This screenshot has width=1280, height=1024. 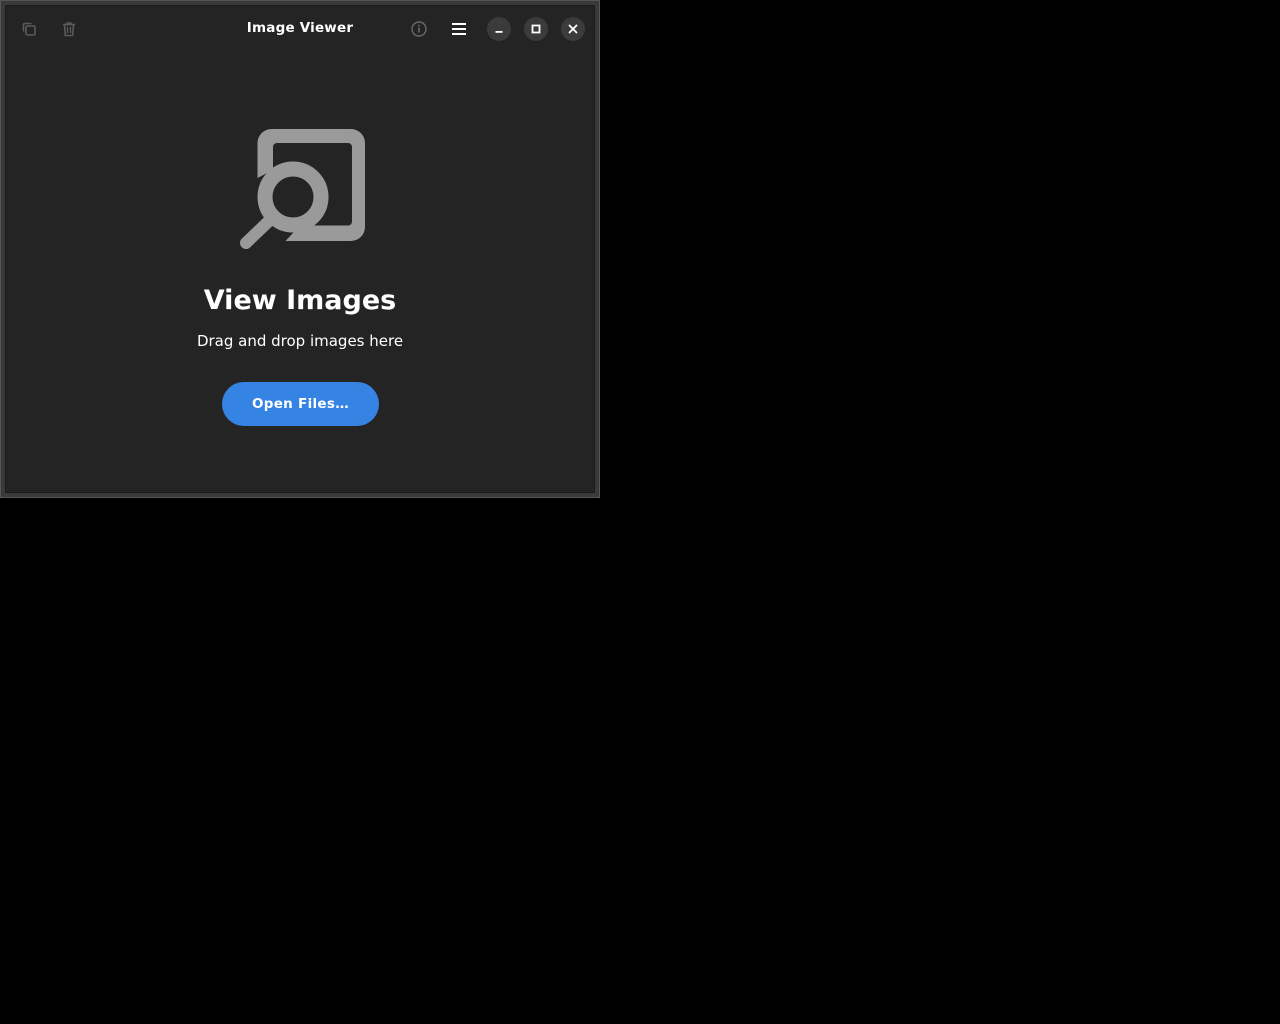 What do you see at coordinates (300, 341) in the screenshot?
I see `status-description: Drag and drop images here` at bounding box center [300, 341].